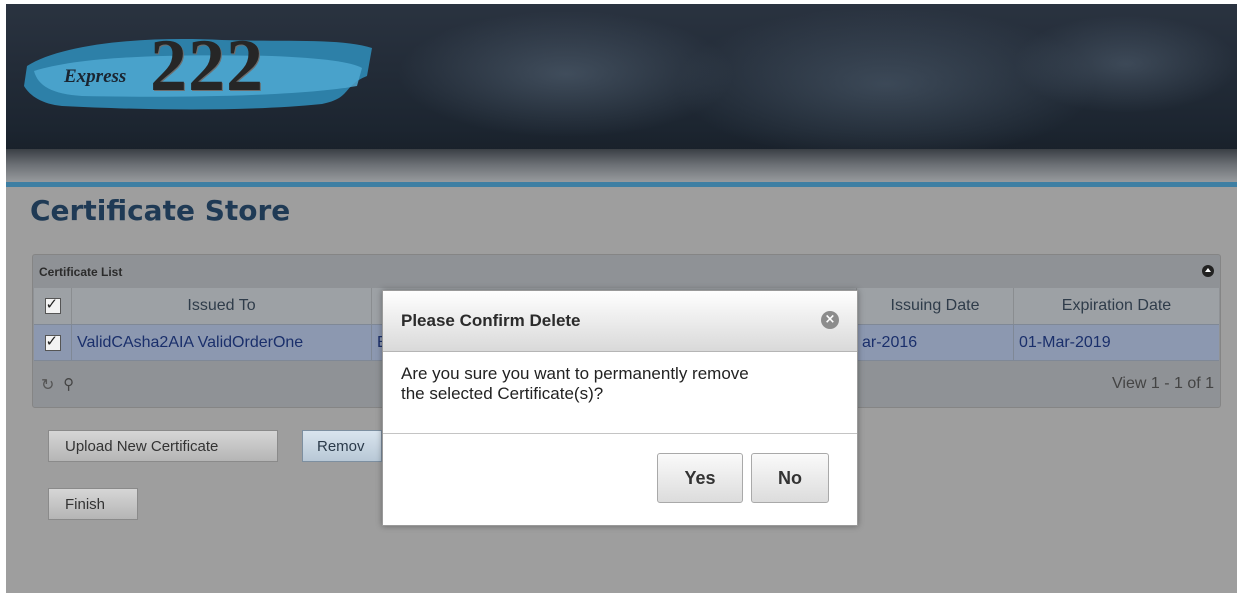 This screenshot has width=1241, height=597. Describe the element at coordinates (491, 320) in the screenshot. I see `dialog-title: Please Confirm Delete` at that location.